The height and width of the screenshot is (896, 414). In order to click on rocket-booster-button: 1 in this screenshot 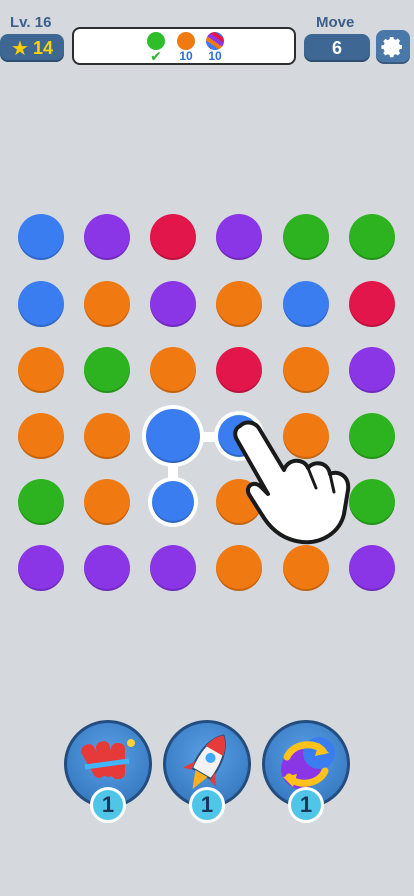, I will do `click(207, 771)`.